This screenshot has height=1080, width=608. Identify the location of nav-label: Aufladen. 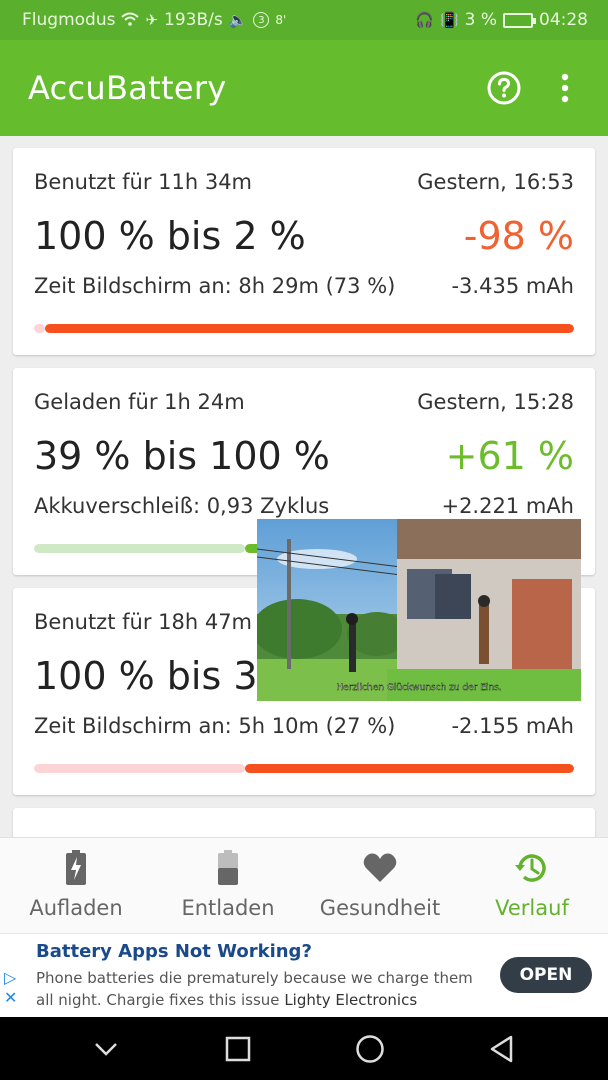
(76, 908).